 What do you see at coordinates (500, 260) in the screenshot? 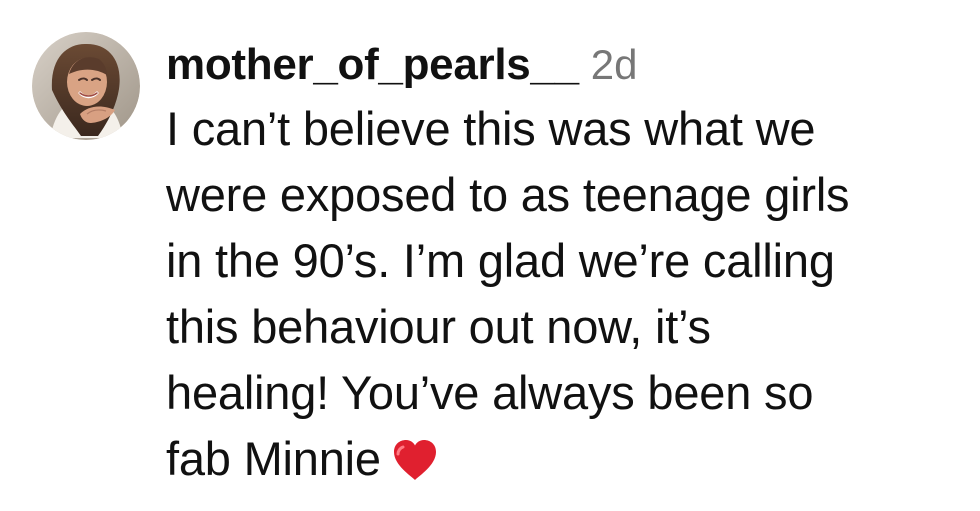
I see `comment-line: in the 90’s. I’m glad we’re calling` at bounding box center [500, 260].